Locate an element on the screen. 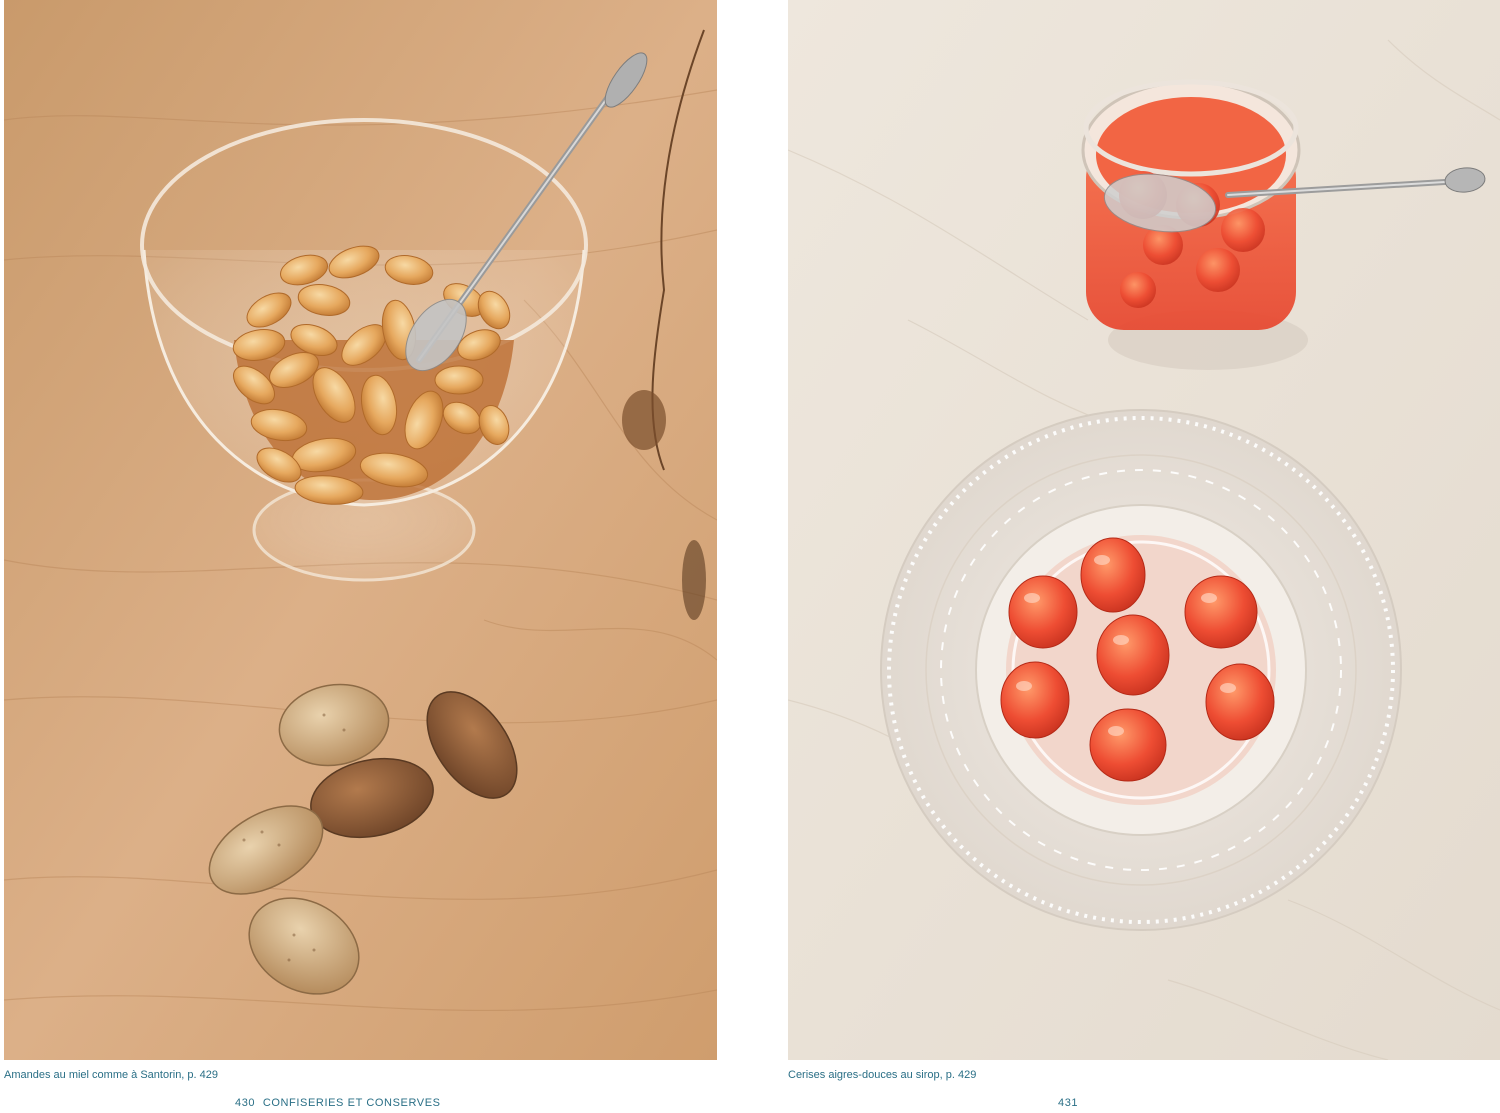 The width and height of the screenshot is (1500, 1113). right-photo-caption: Cerises aigres-douces au sirop, p. 429 is located at coordinates (882, 1075).